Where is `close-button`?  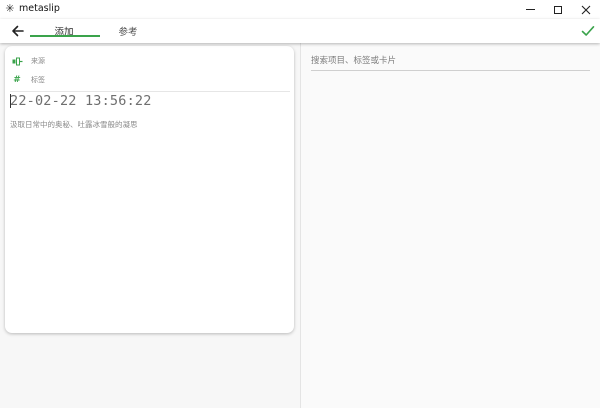 close-button is located at coordinates (586, 9).